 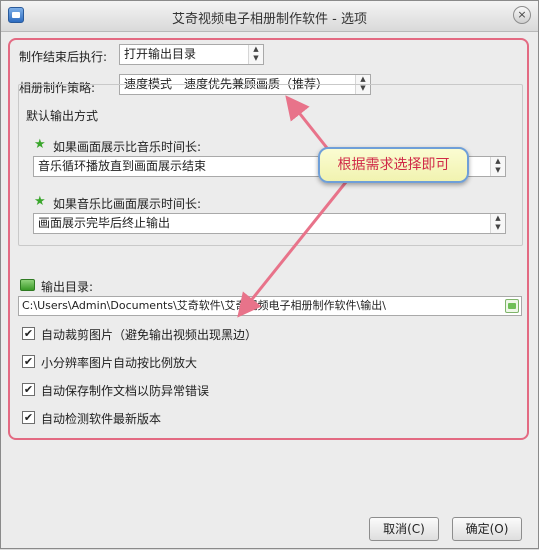 I want to click on annotation-arrows, so click(x=292, y=206).